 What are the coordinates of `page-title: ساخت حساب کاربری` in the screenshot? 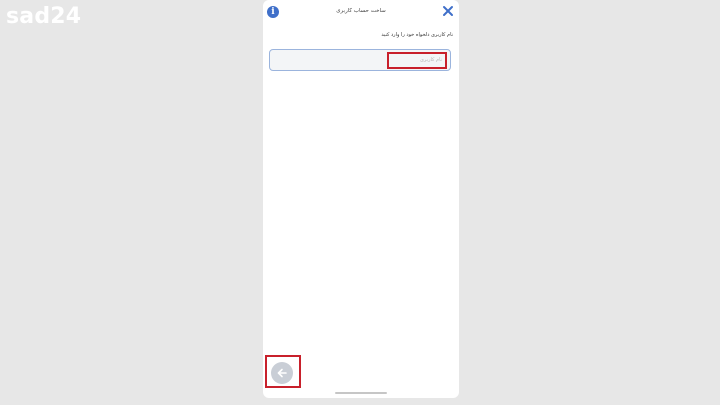 It's located at (361, 11).